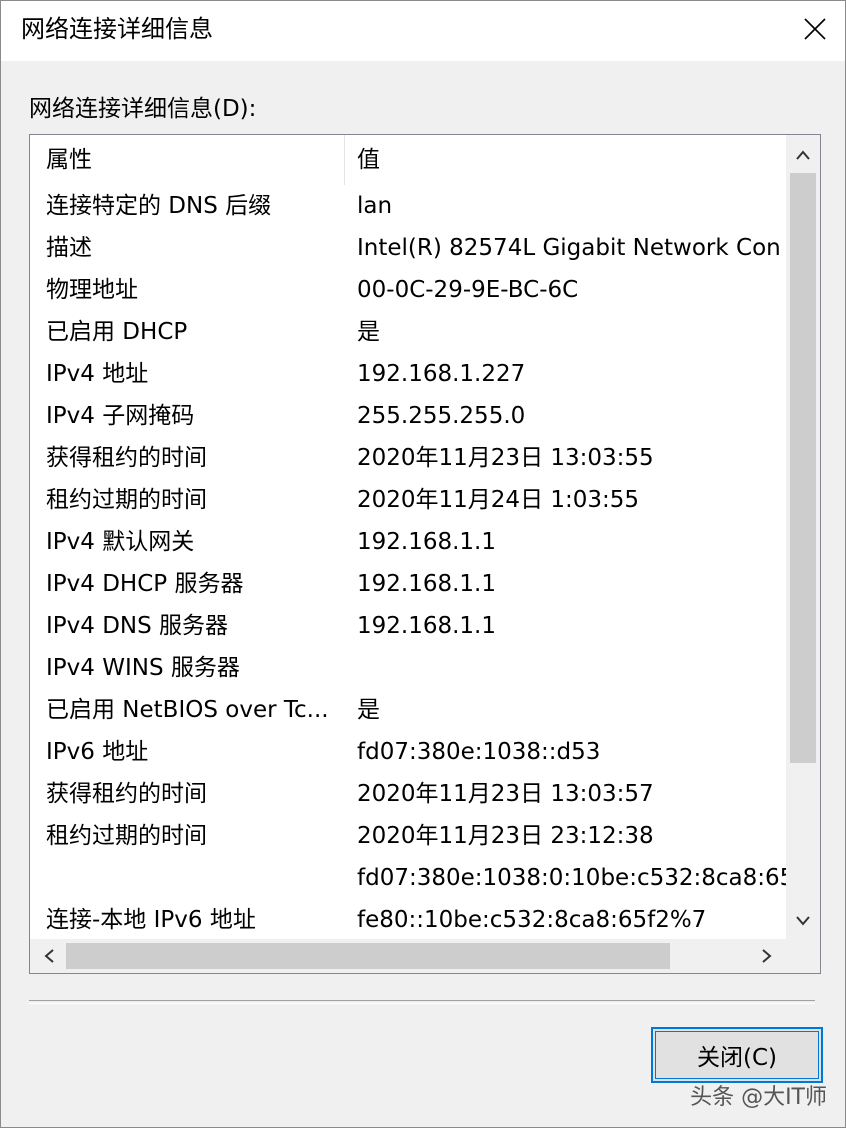 The width and height of the screenshot is (846, 1128). Describe the element at coordinates (137, 626) in the screenshot. I see `property-cell: IPv4 DNS 服务器` at that location.